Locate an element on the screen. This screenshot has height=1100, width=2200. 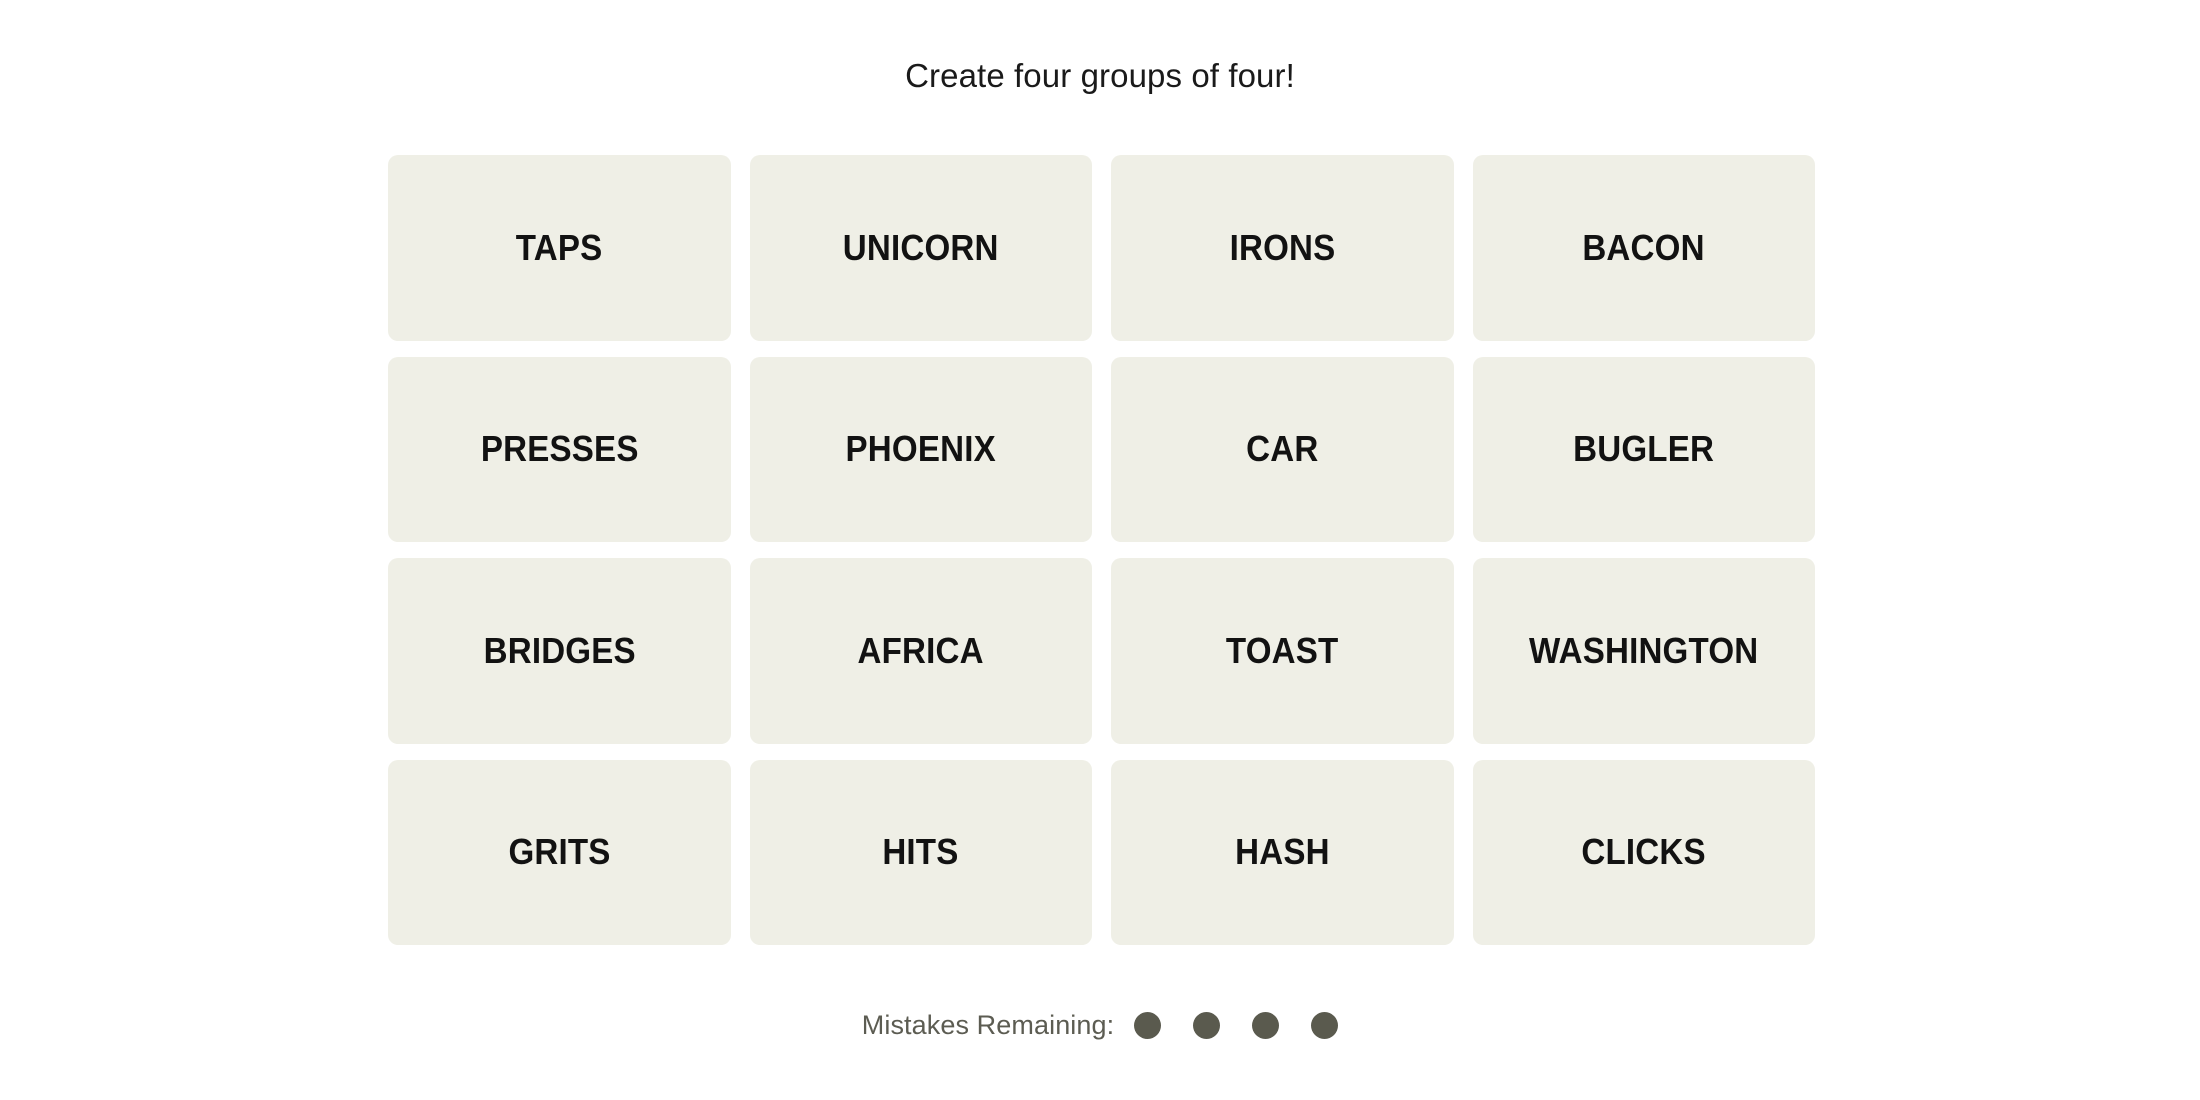
mistakes-dots is located at coordinates (1236, 1025).